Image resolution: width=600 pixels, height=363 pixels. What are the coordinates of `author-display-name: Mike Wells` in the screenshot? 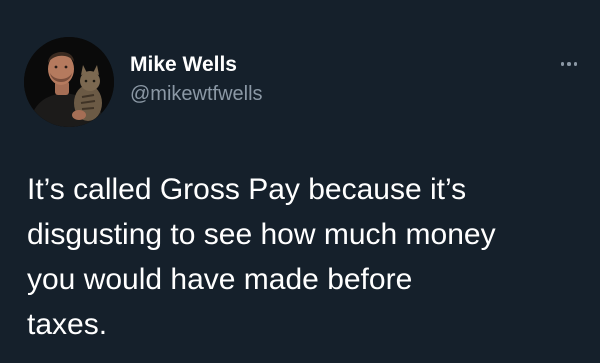 It's located at (196, 65).